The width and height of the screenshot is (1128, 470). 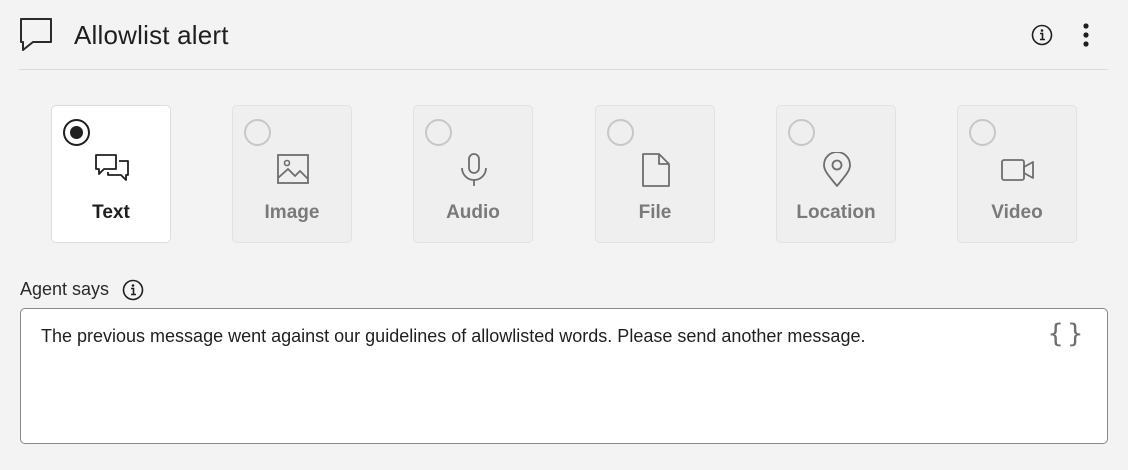 What do you see at coordinates (293, 169) in the screenshot?
I see `image-icon` at bounding box center [293, 169].